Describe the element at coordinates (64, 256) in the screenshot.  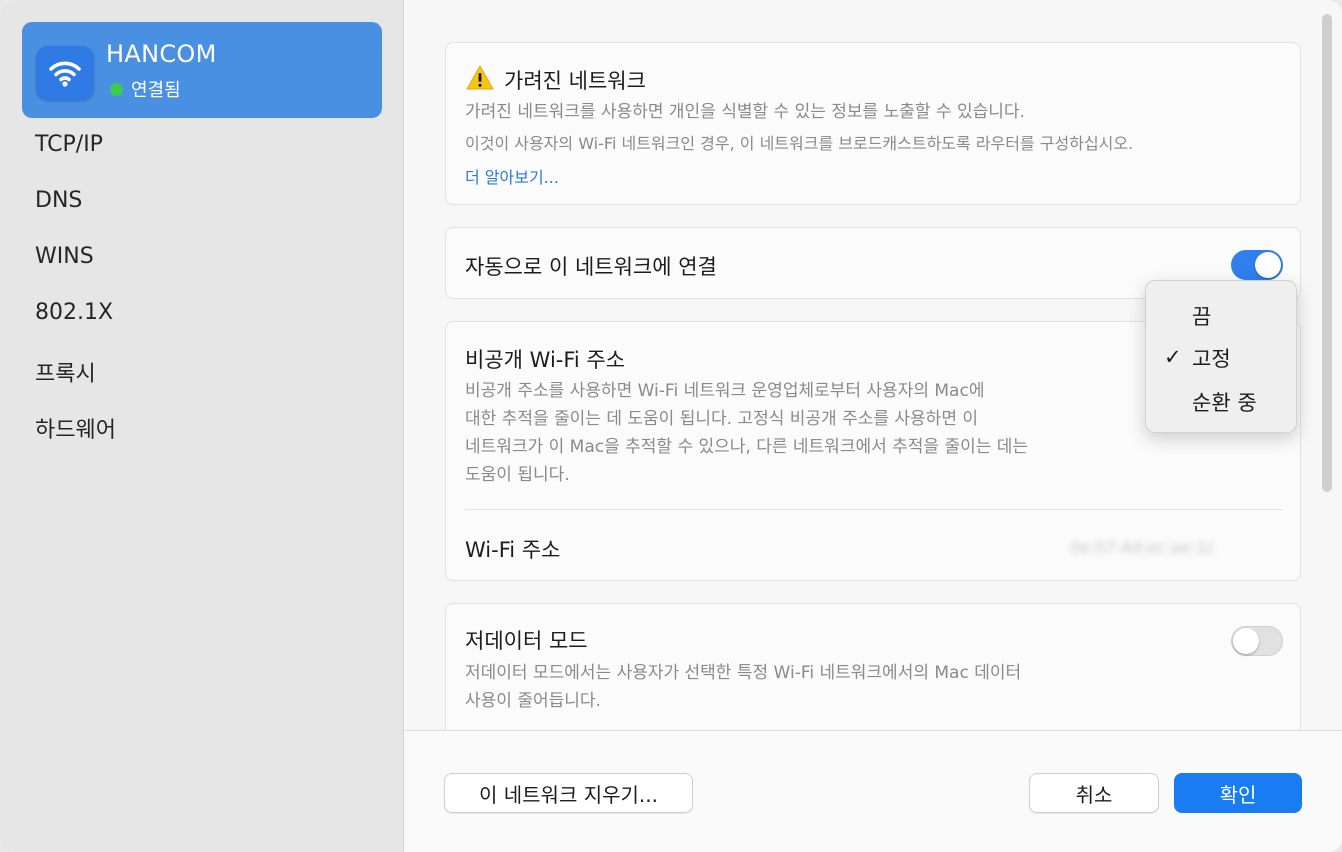
I see `sidebar-item-wins: WINS` at that location.